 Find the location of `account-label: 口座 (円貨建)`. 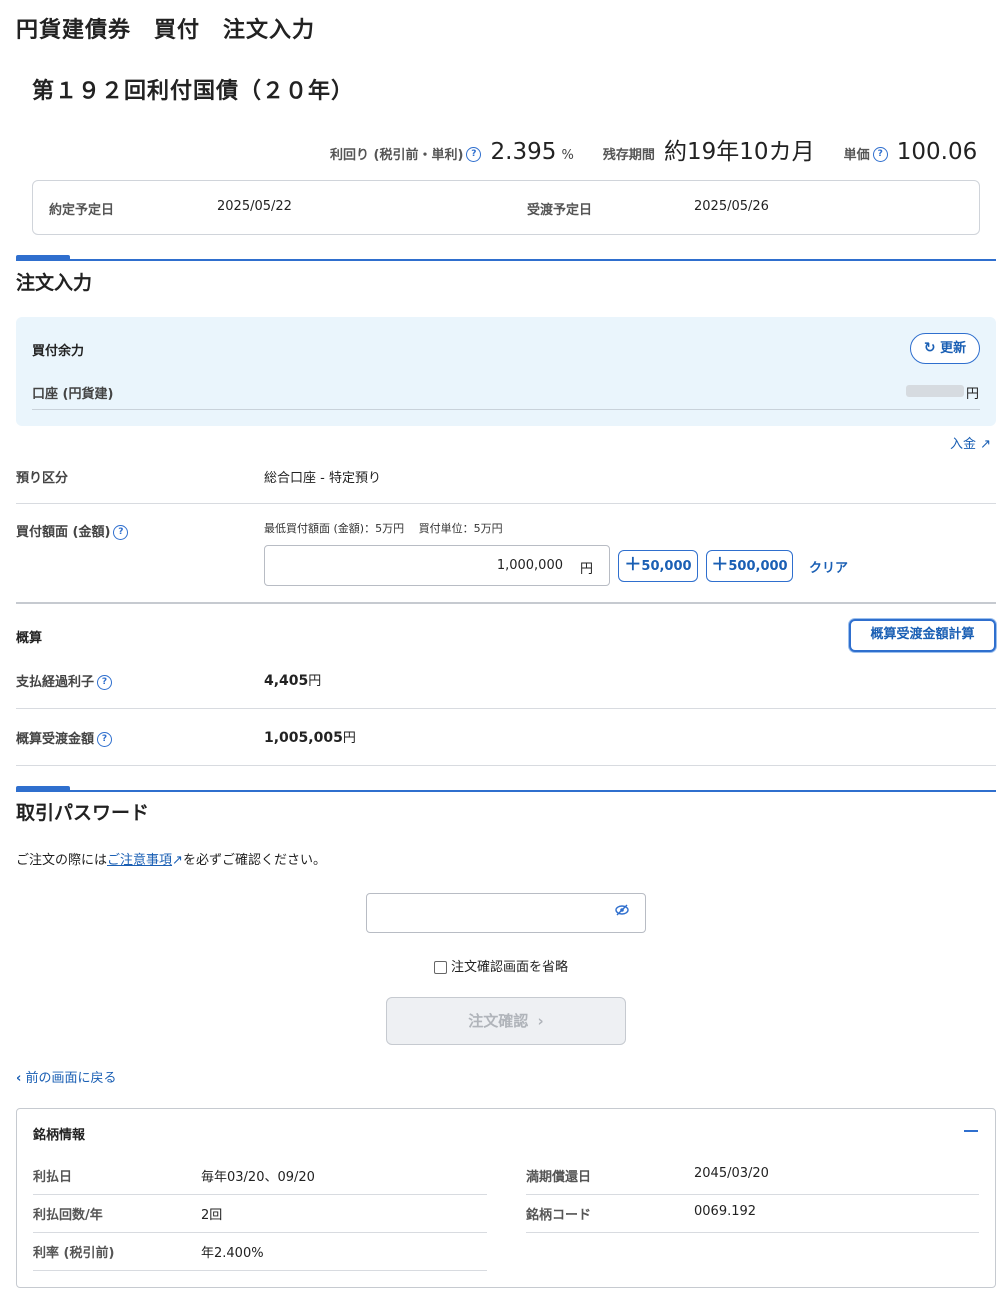

account-label: 口座 (円貨建) is located at coordinates (73, 394).